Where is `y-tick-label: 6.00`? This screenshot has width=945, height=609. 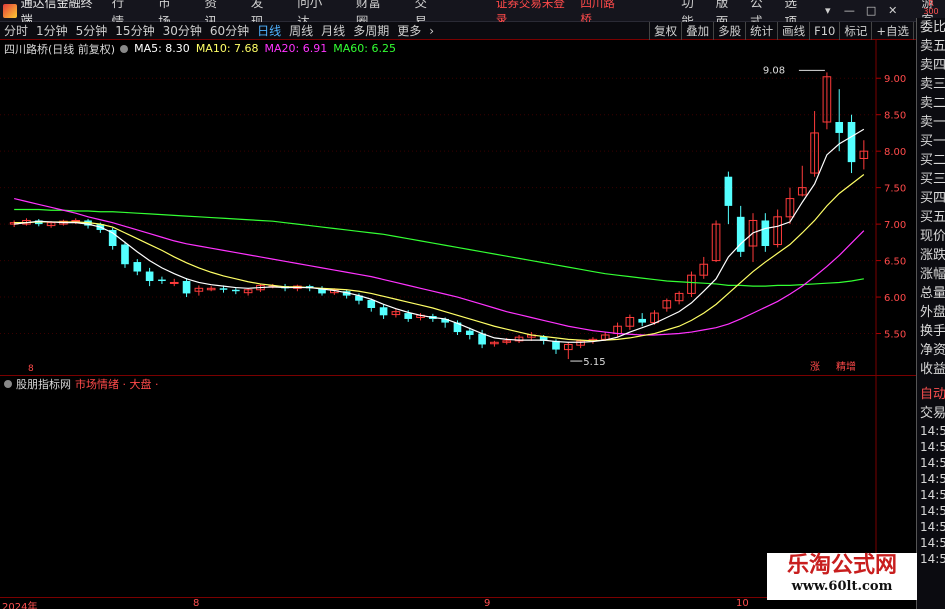
y-tick-label: 6.00 is located at coordinates (895, 298).